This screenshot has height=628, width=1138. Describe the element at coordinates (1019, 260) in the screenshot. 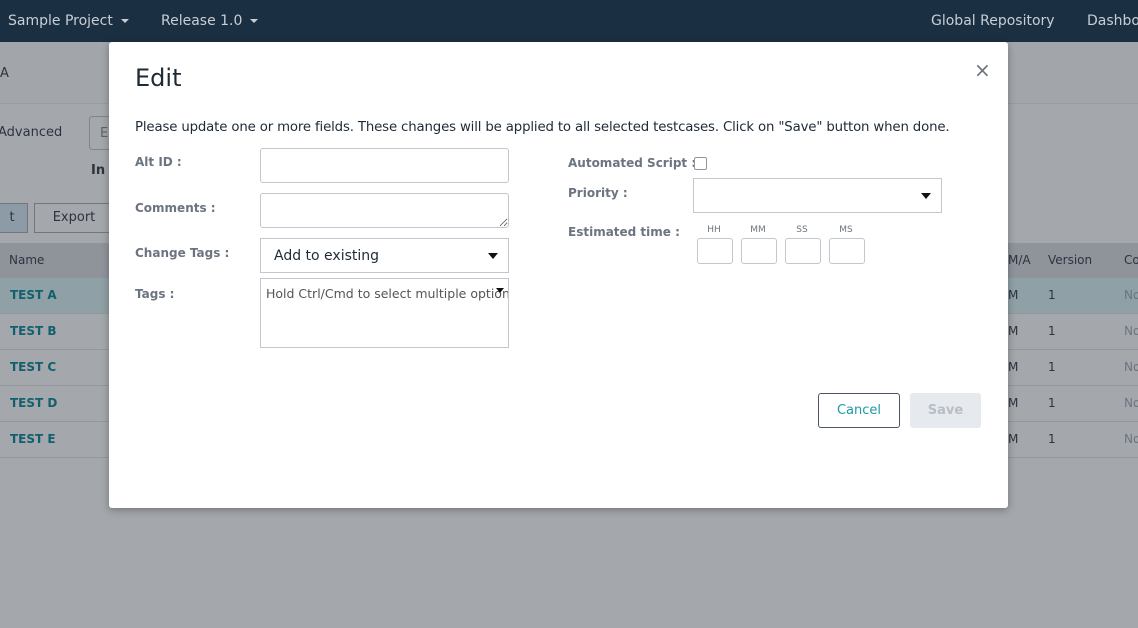

I see `col-ma: M/A` at that location.